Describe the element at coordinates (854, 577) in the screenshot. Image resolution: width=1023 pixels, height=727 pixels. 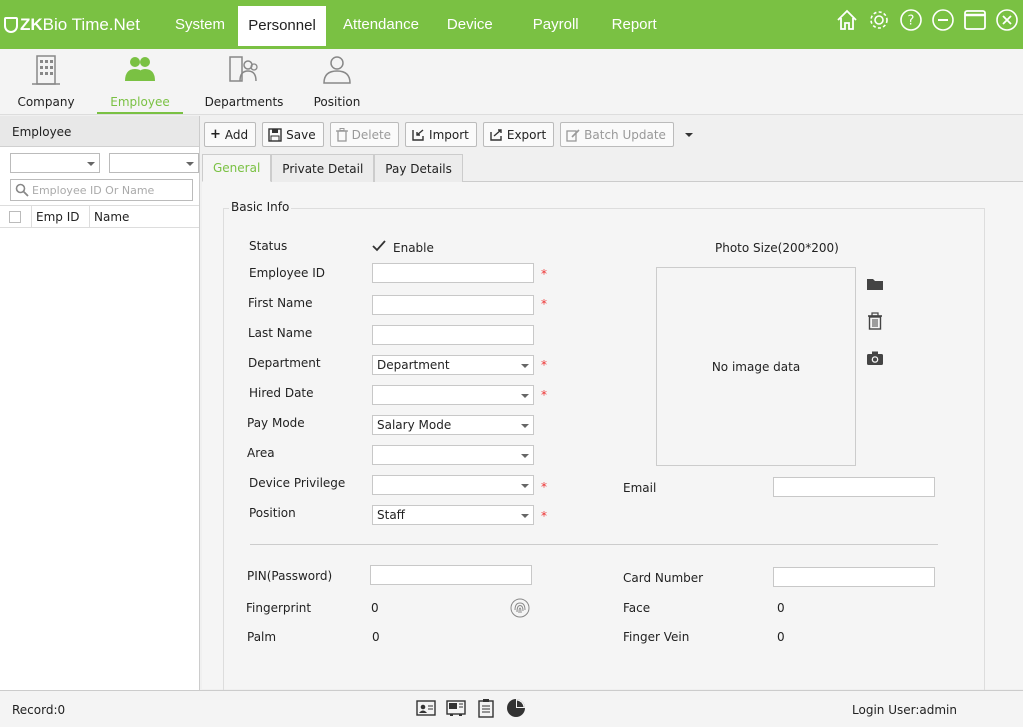
I see `card-number-input` at that location.